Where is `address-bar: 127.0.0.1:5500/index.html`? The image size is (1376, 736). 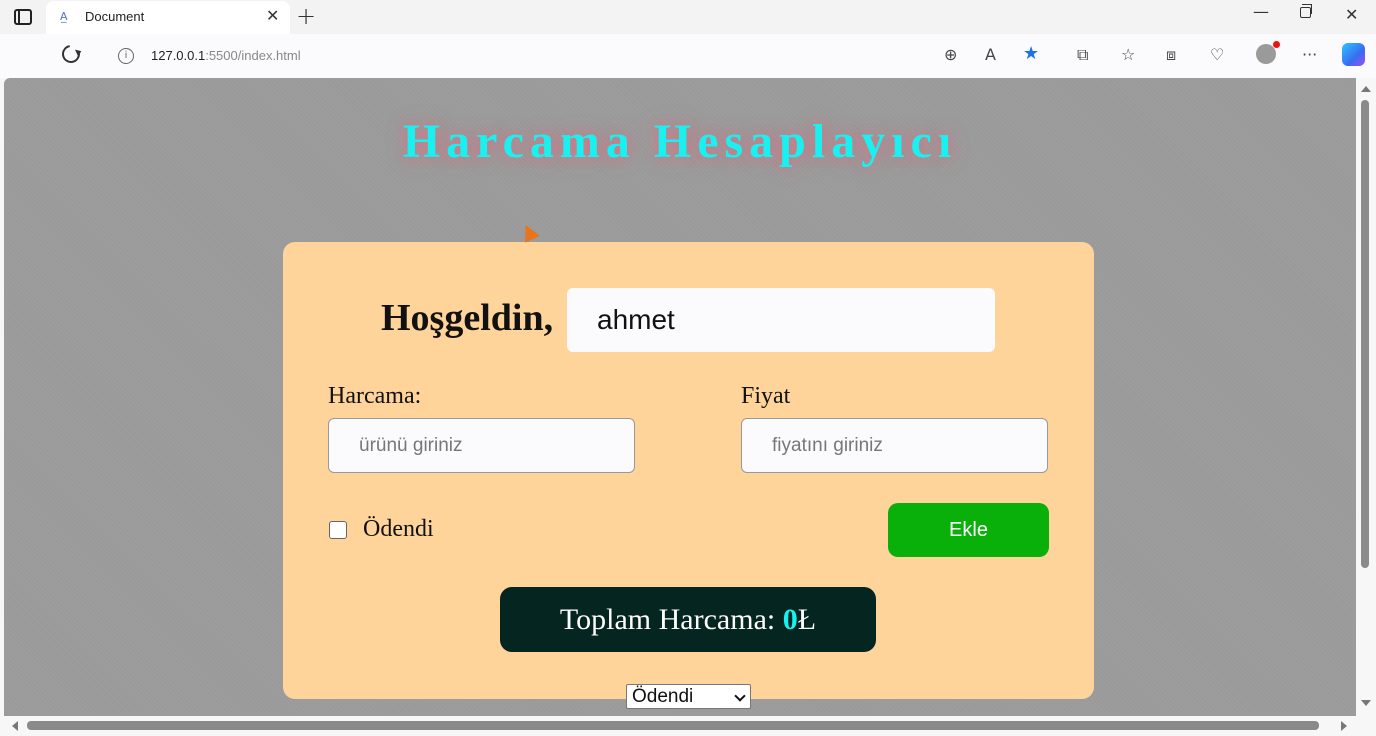
address-bar: 127.0.0.1:5500/index.html is located at coordinates (226, 55).